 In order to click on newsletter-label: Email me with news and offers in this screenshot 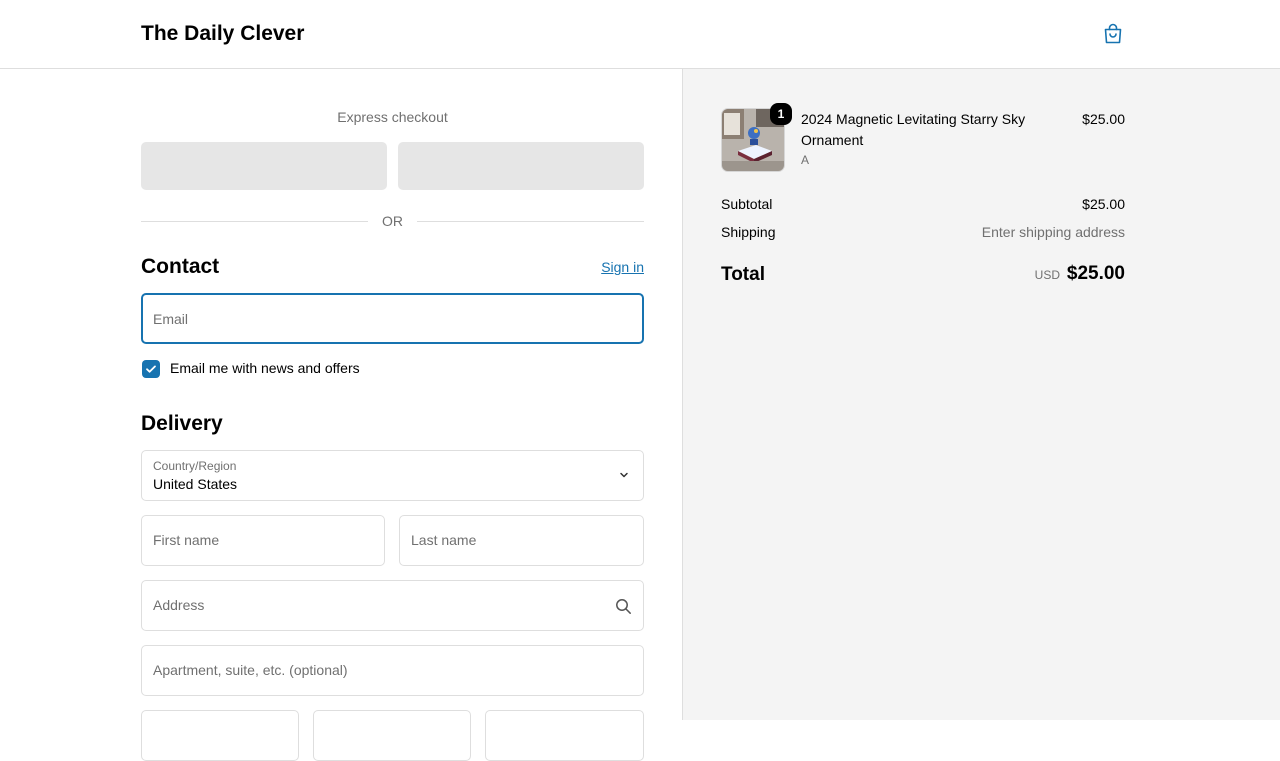, I will do `click(265, 368)`.